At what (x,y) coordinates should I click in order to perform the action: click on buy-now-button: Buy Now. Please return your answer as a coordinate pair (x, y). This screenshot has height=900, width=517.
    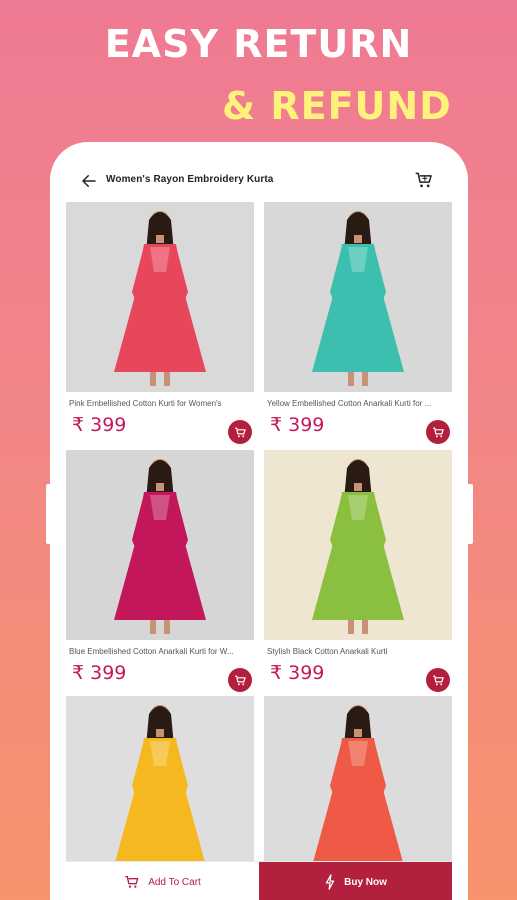
    Looking at the image, I should click on (355, 881).